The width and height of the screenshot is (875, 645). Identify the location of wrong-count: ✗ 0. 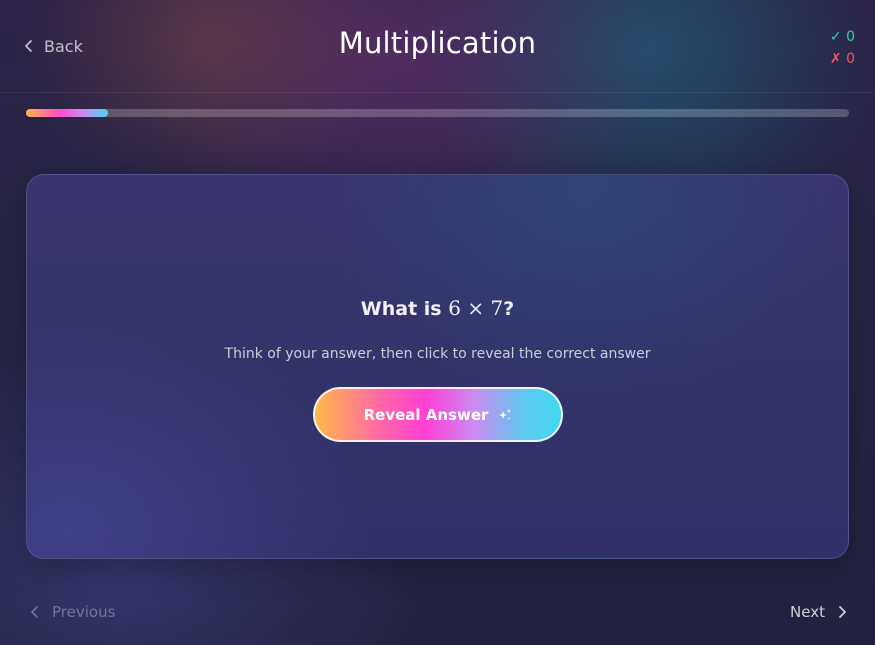
(842, 59).